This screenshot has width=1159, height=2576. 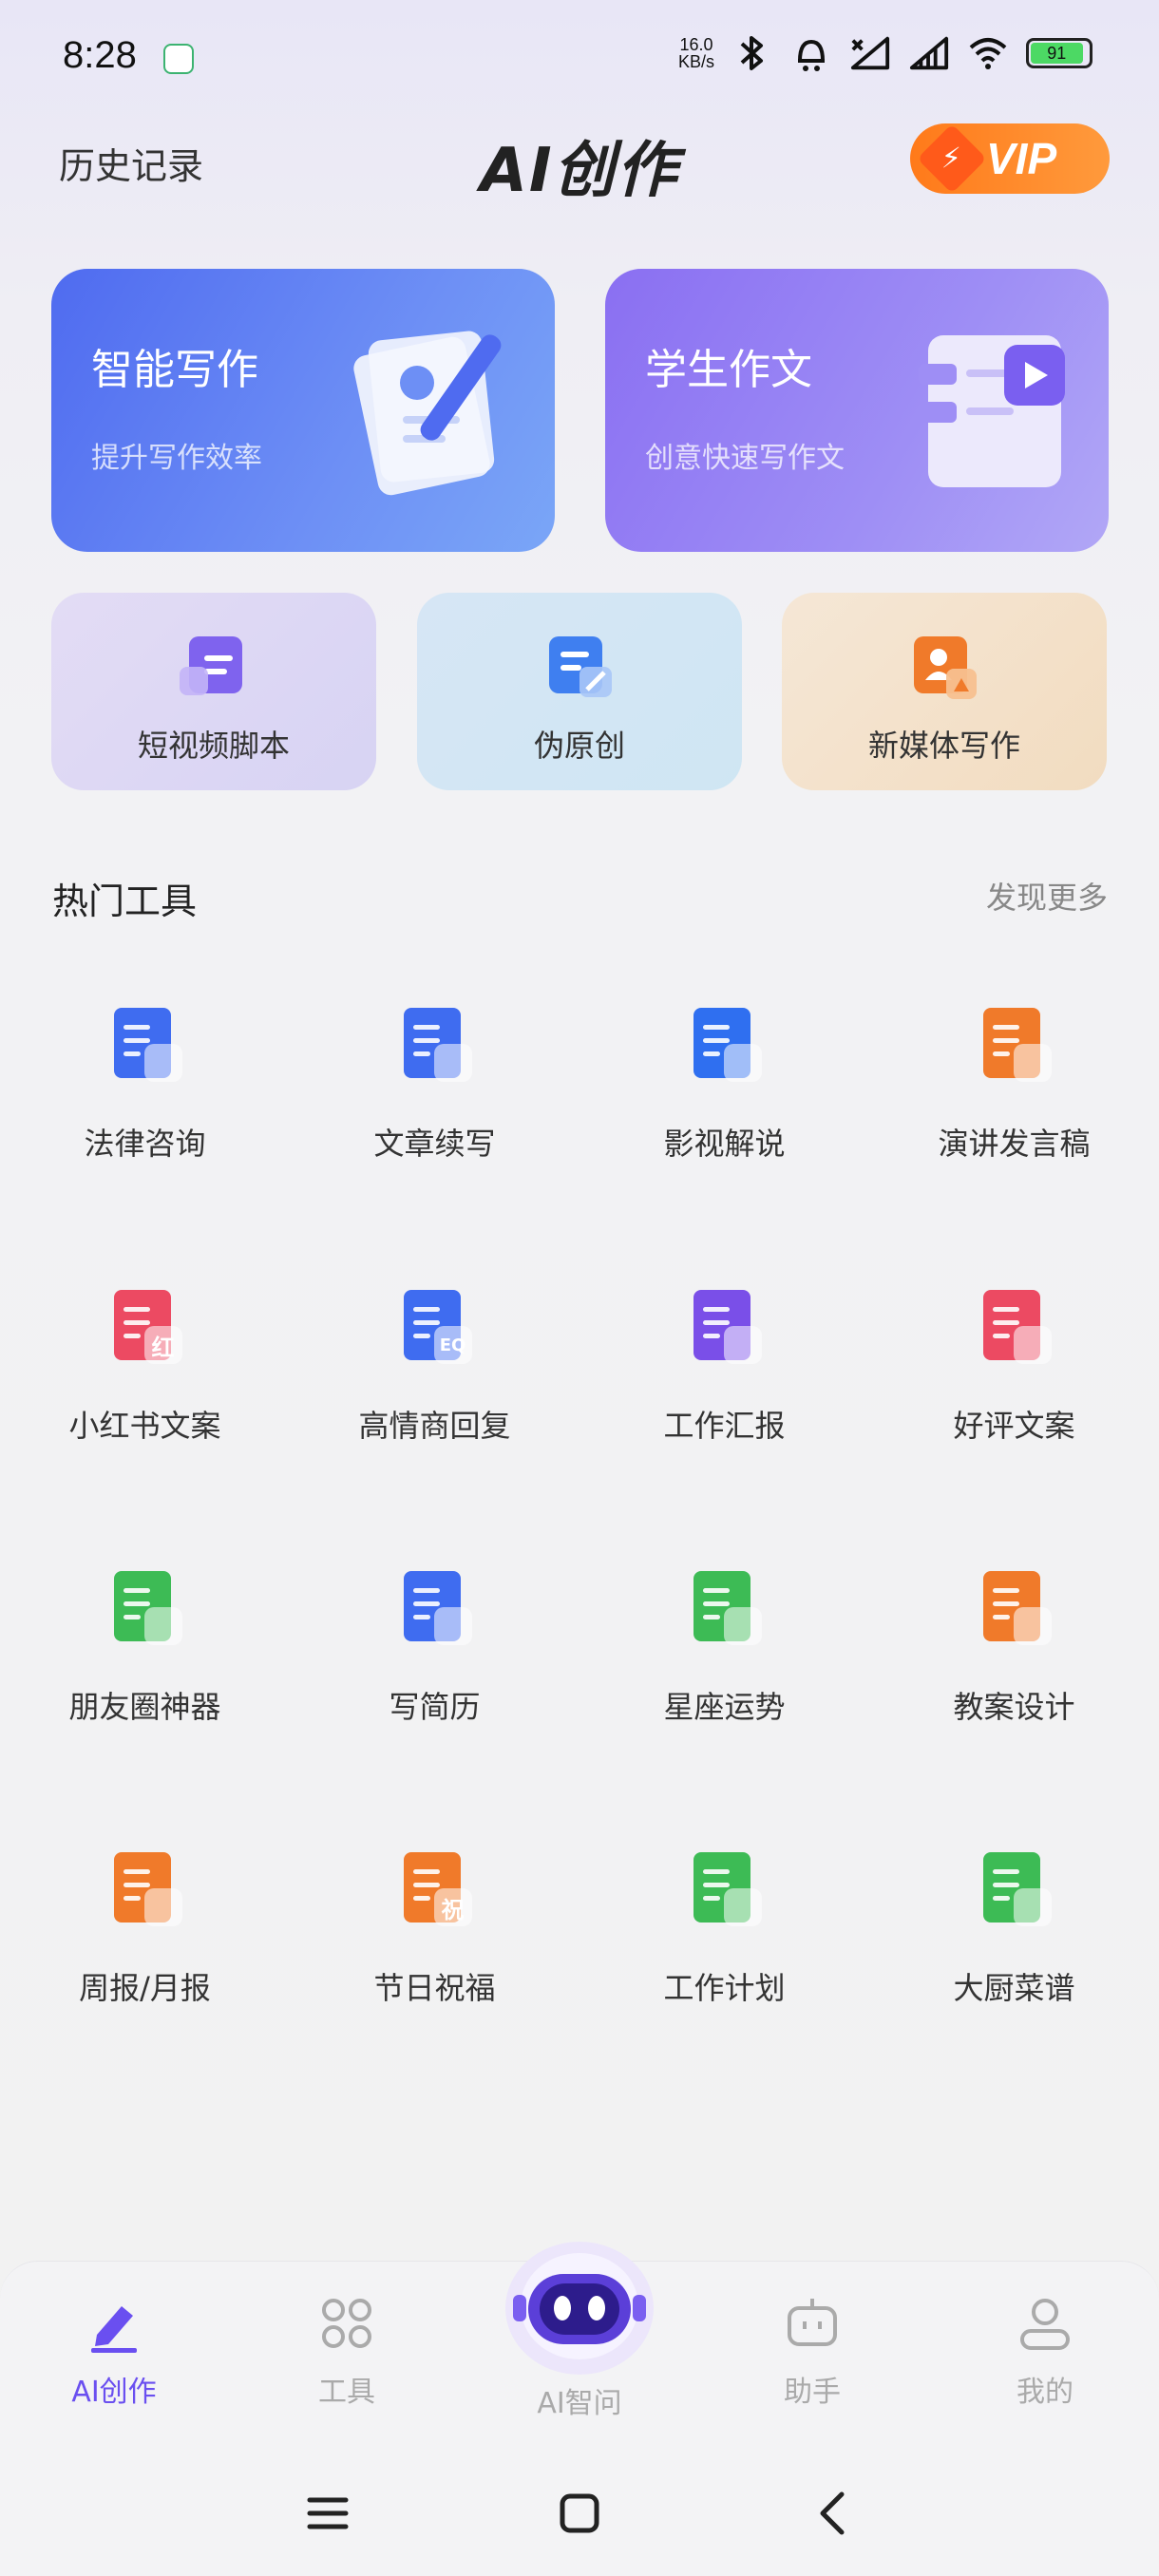 What do you see at coordinates (580, 2303) in the screenshot?
I see `ai-robot-button` at bounding box center [580, 2303].